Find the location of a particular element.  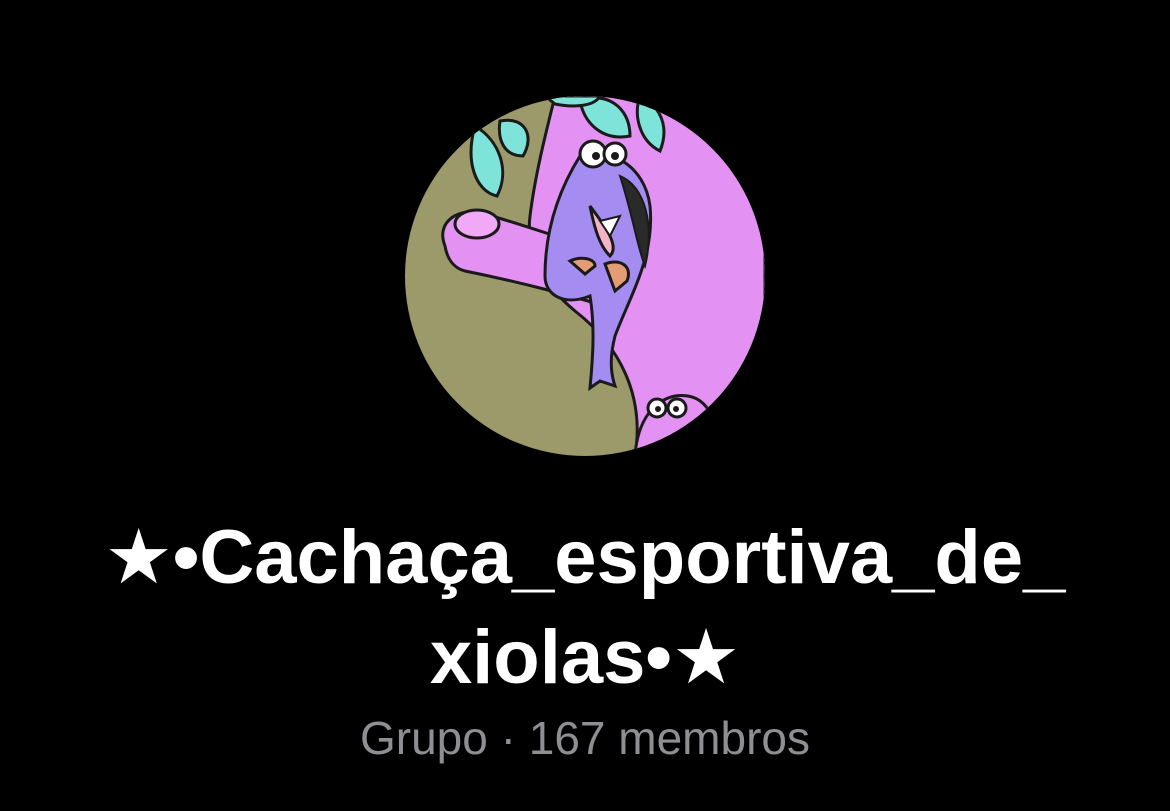

group-subtitle: Grupo · 167 membros is located at coordinates (585, 738).